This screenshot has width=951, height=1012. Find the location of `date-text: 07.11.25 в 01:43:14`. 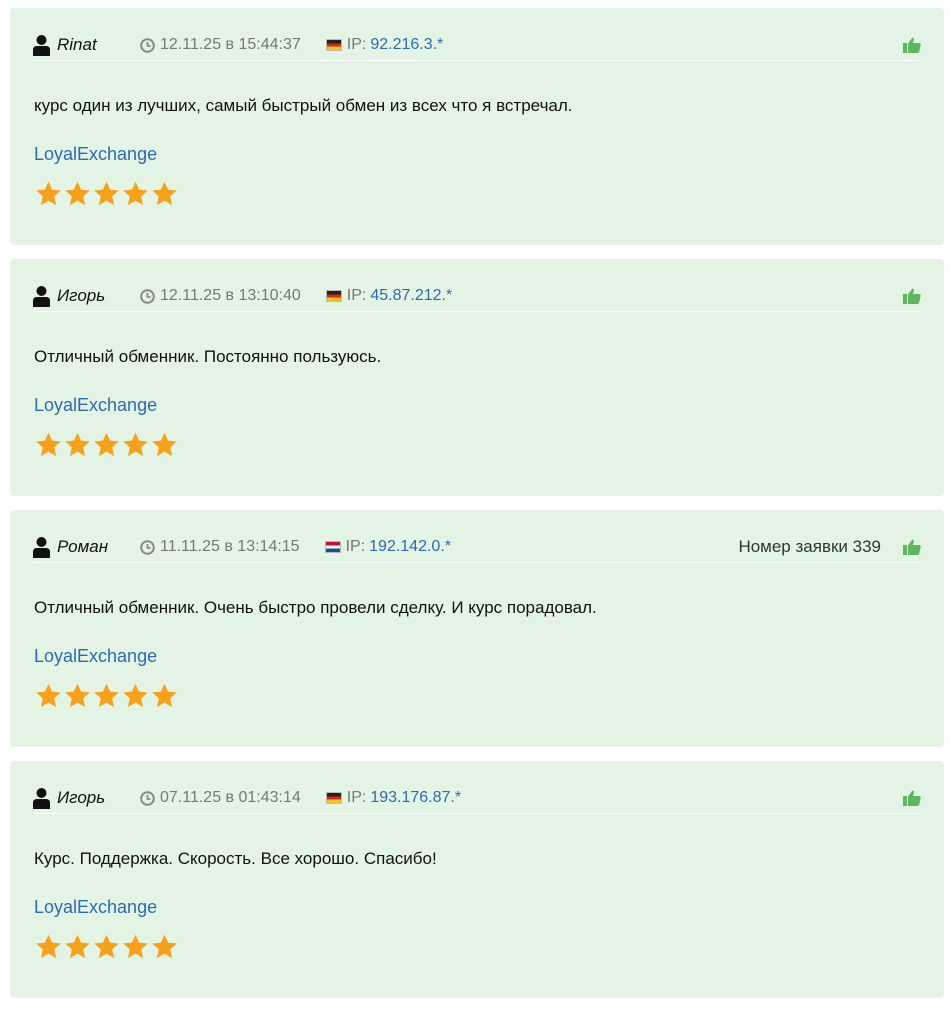

date-text: 07.11.25 в 01:43:14 is located at coordinates (230, 797).